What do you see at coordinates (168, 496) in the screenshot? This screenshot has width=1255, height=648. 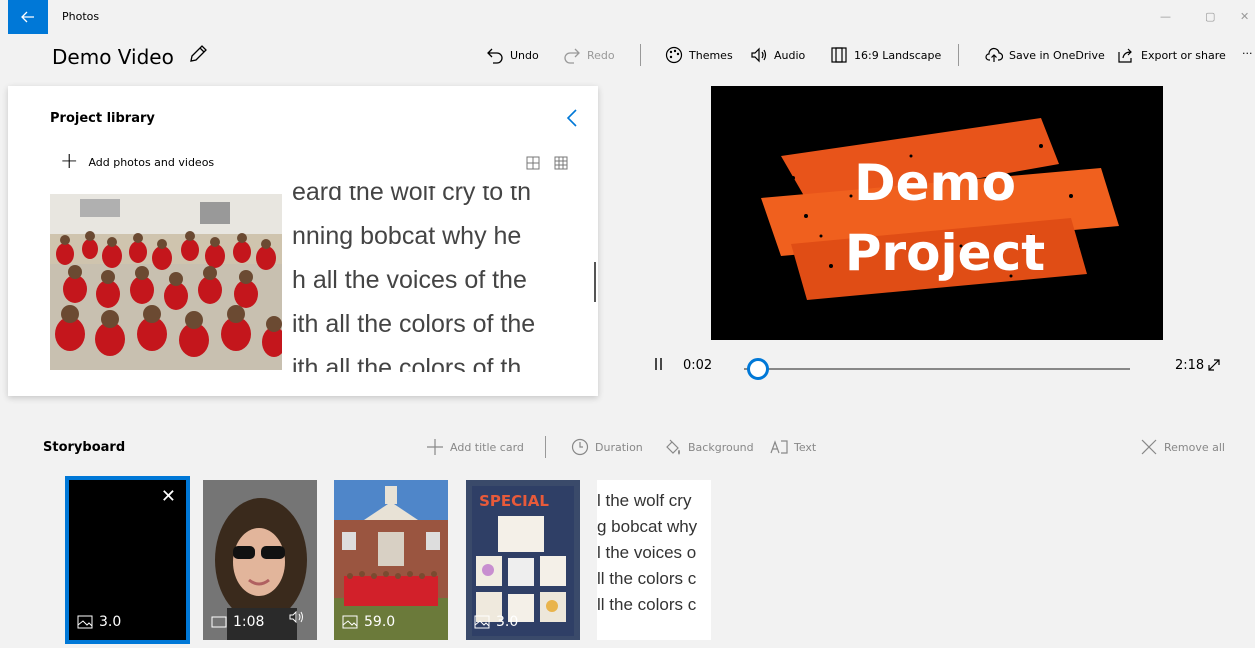 I see `remove-card-button: ✕` at bounding box center [168, 496].